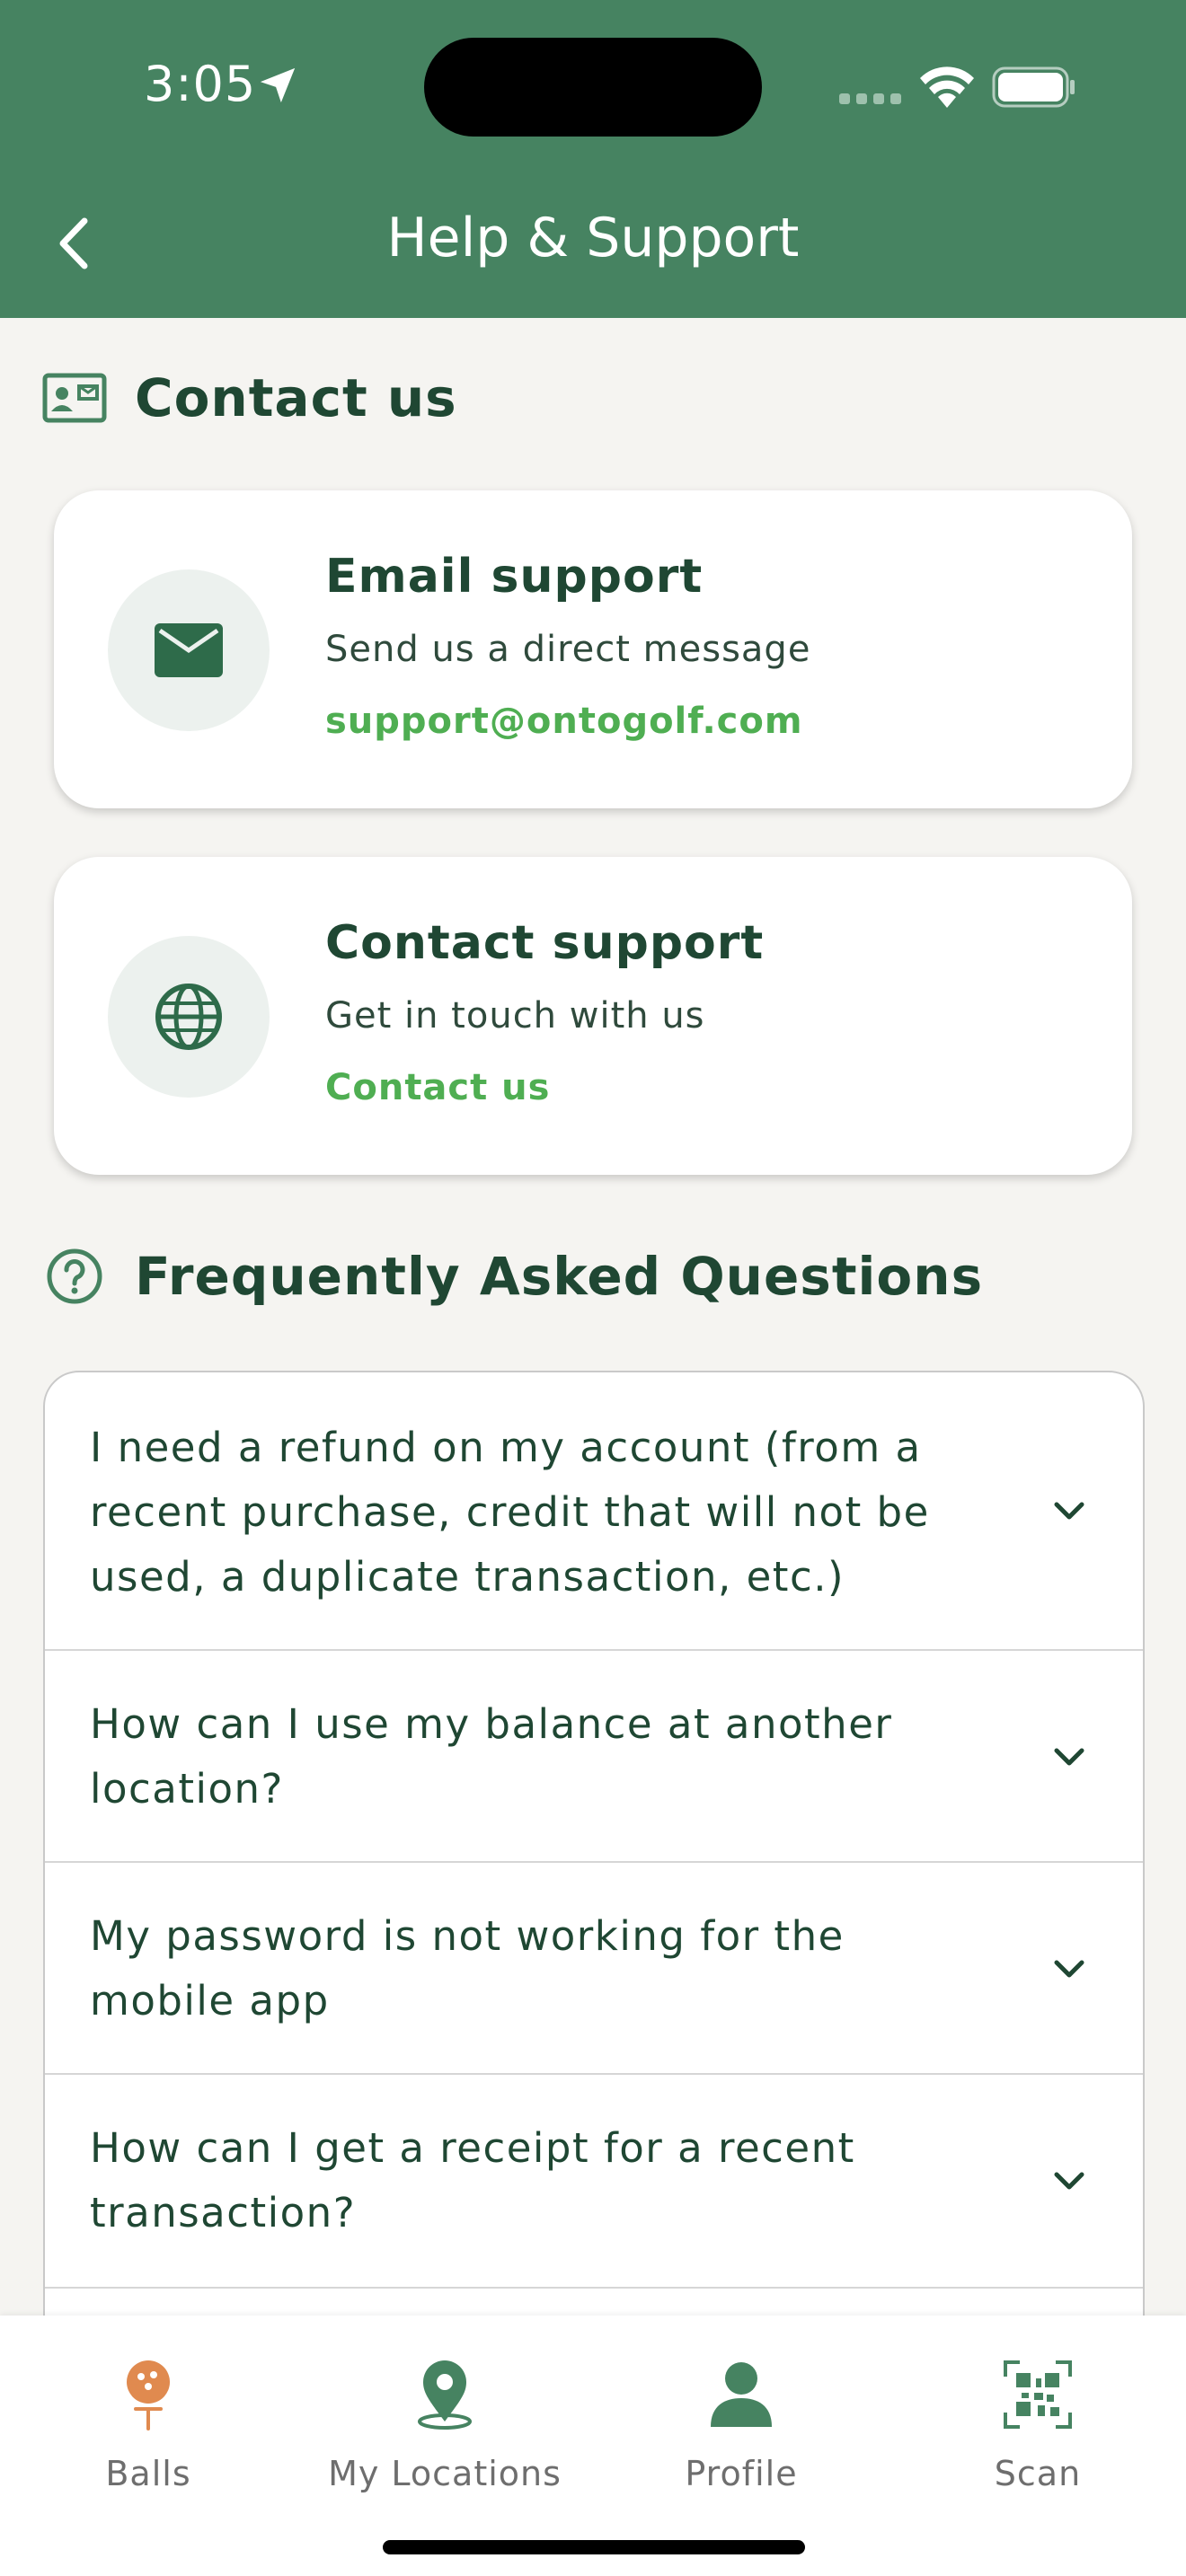 This screenshot has height=2576, width=1186. I want to click on contact-support-subtitle: Get in touch with us, so click(515, 1016).